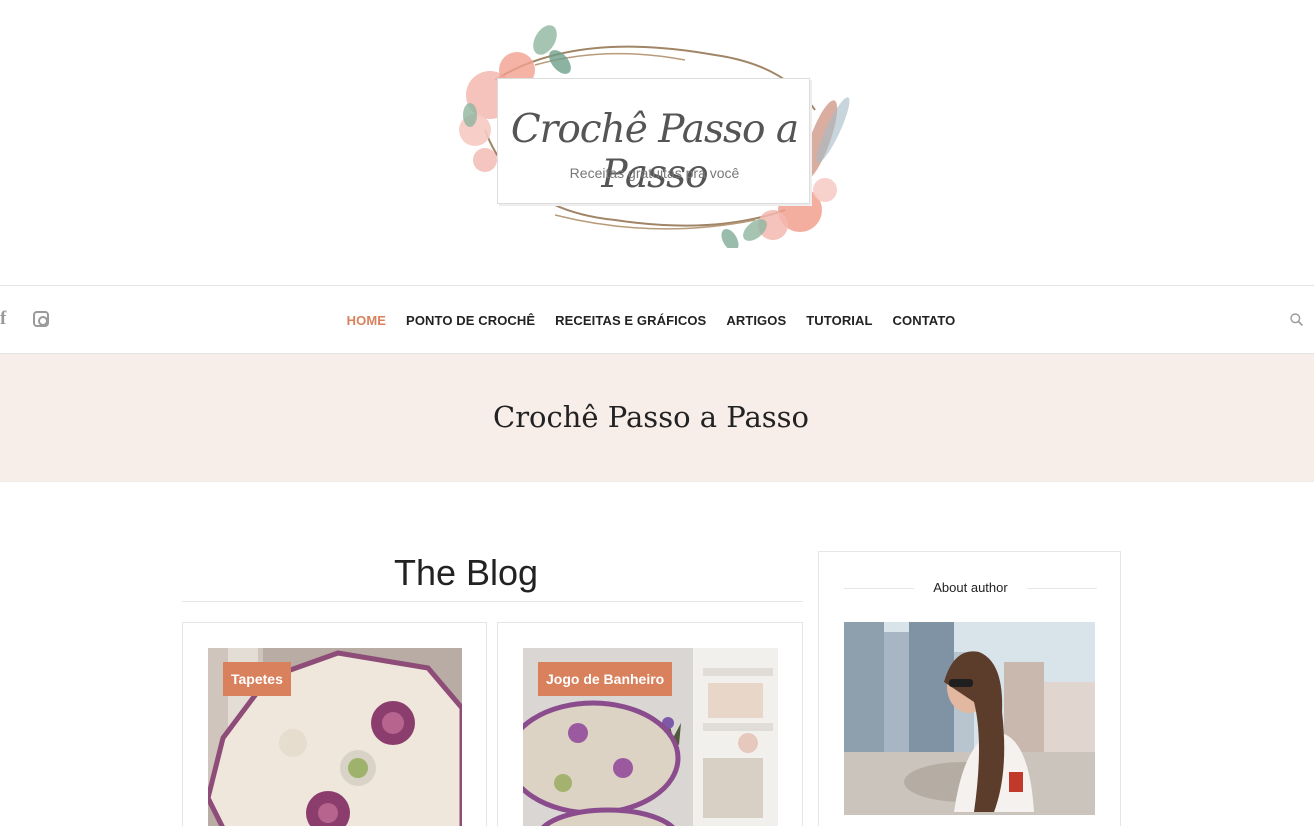  What do you see at coordinates (1296, 319) in the screenshot?
I see `search-icon` at bounding box center [1296, 319].